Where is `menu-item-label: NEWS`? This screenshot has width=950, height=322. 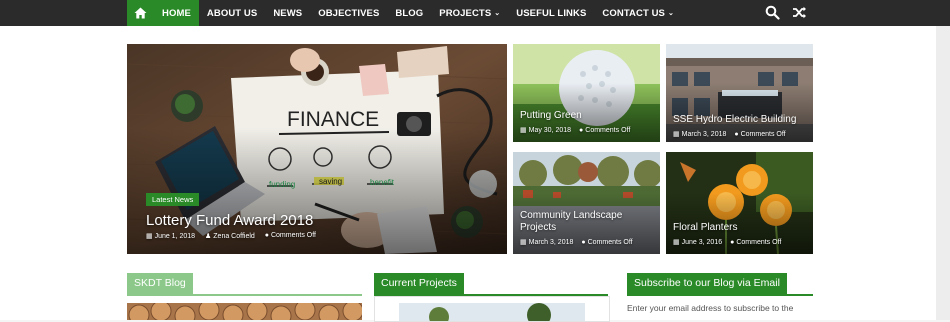
menu-item-label: NEWS is located at coordinates (288, 13).